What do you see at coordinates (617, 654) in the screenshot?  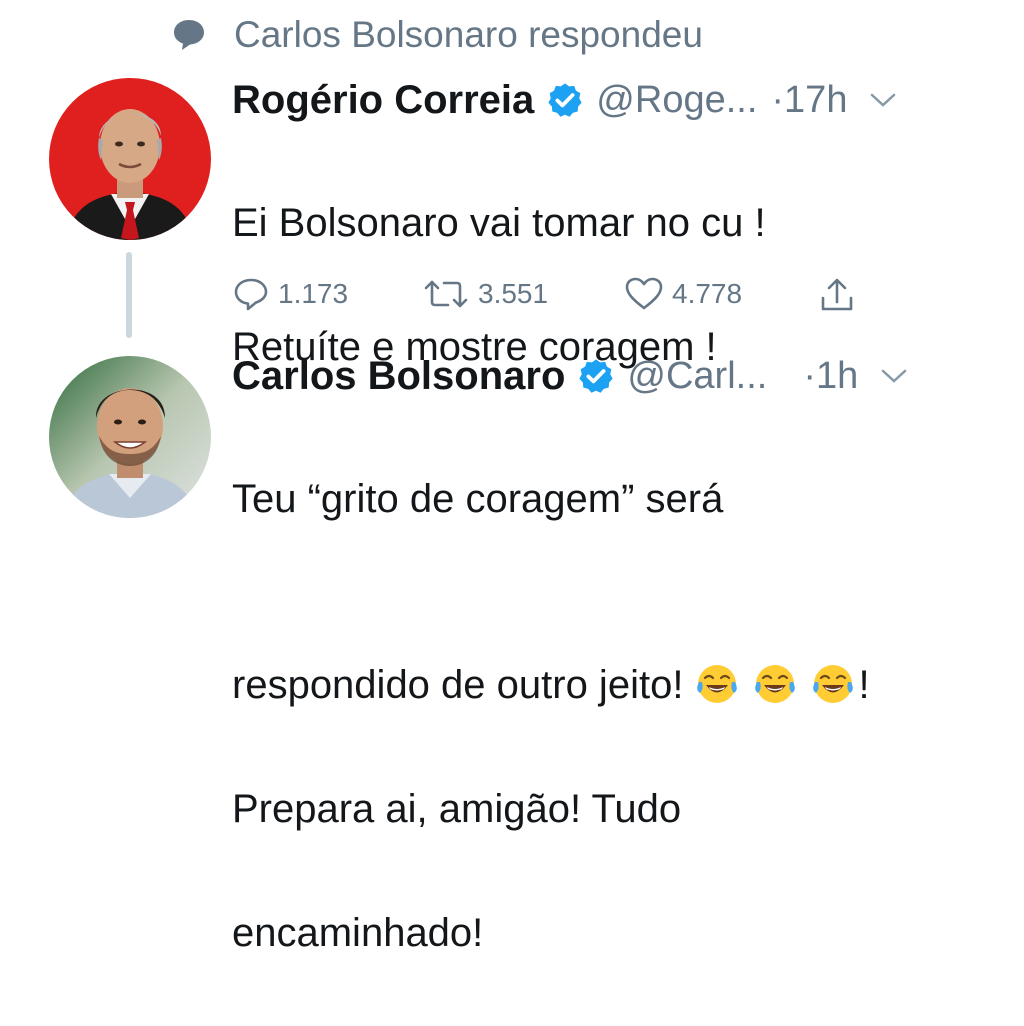 I see `tweet-text-line: respondido de outro jeito! !` at bounding box center [617, 654].